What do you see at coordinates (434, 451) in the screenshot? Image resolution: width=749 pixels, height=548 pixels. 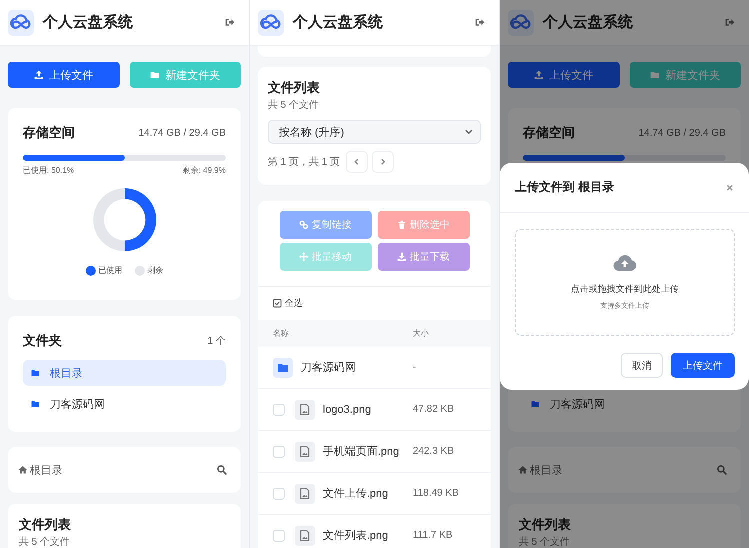 I see `file-size: 242.3 KB` at bounding box center [434, 451].